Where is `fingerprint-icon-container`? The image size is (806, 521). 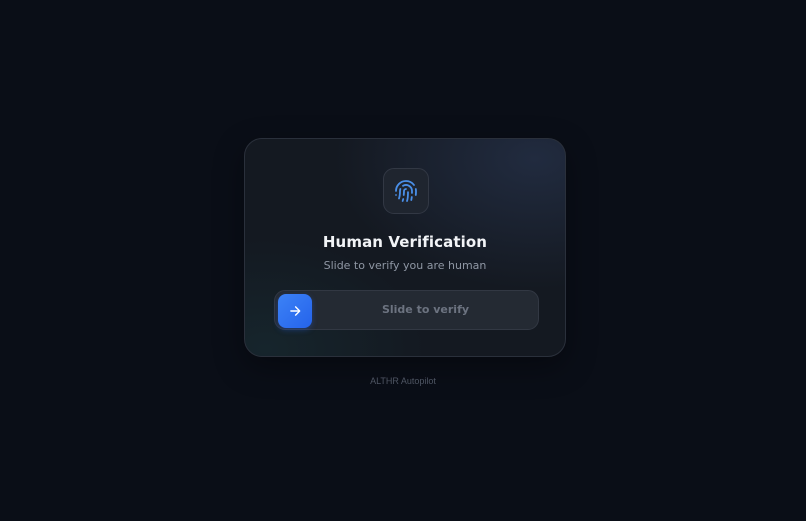
fingerprint-icon-container is located at coordinates (406, 191).